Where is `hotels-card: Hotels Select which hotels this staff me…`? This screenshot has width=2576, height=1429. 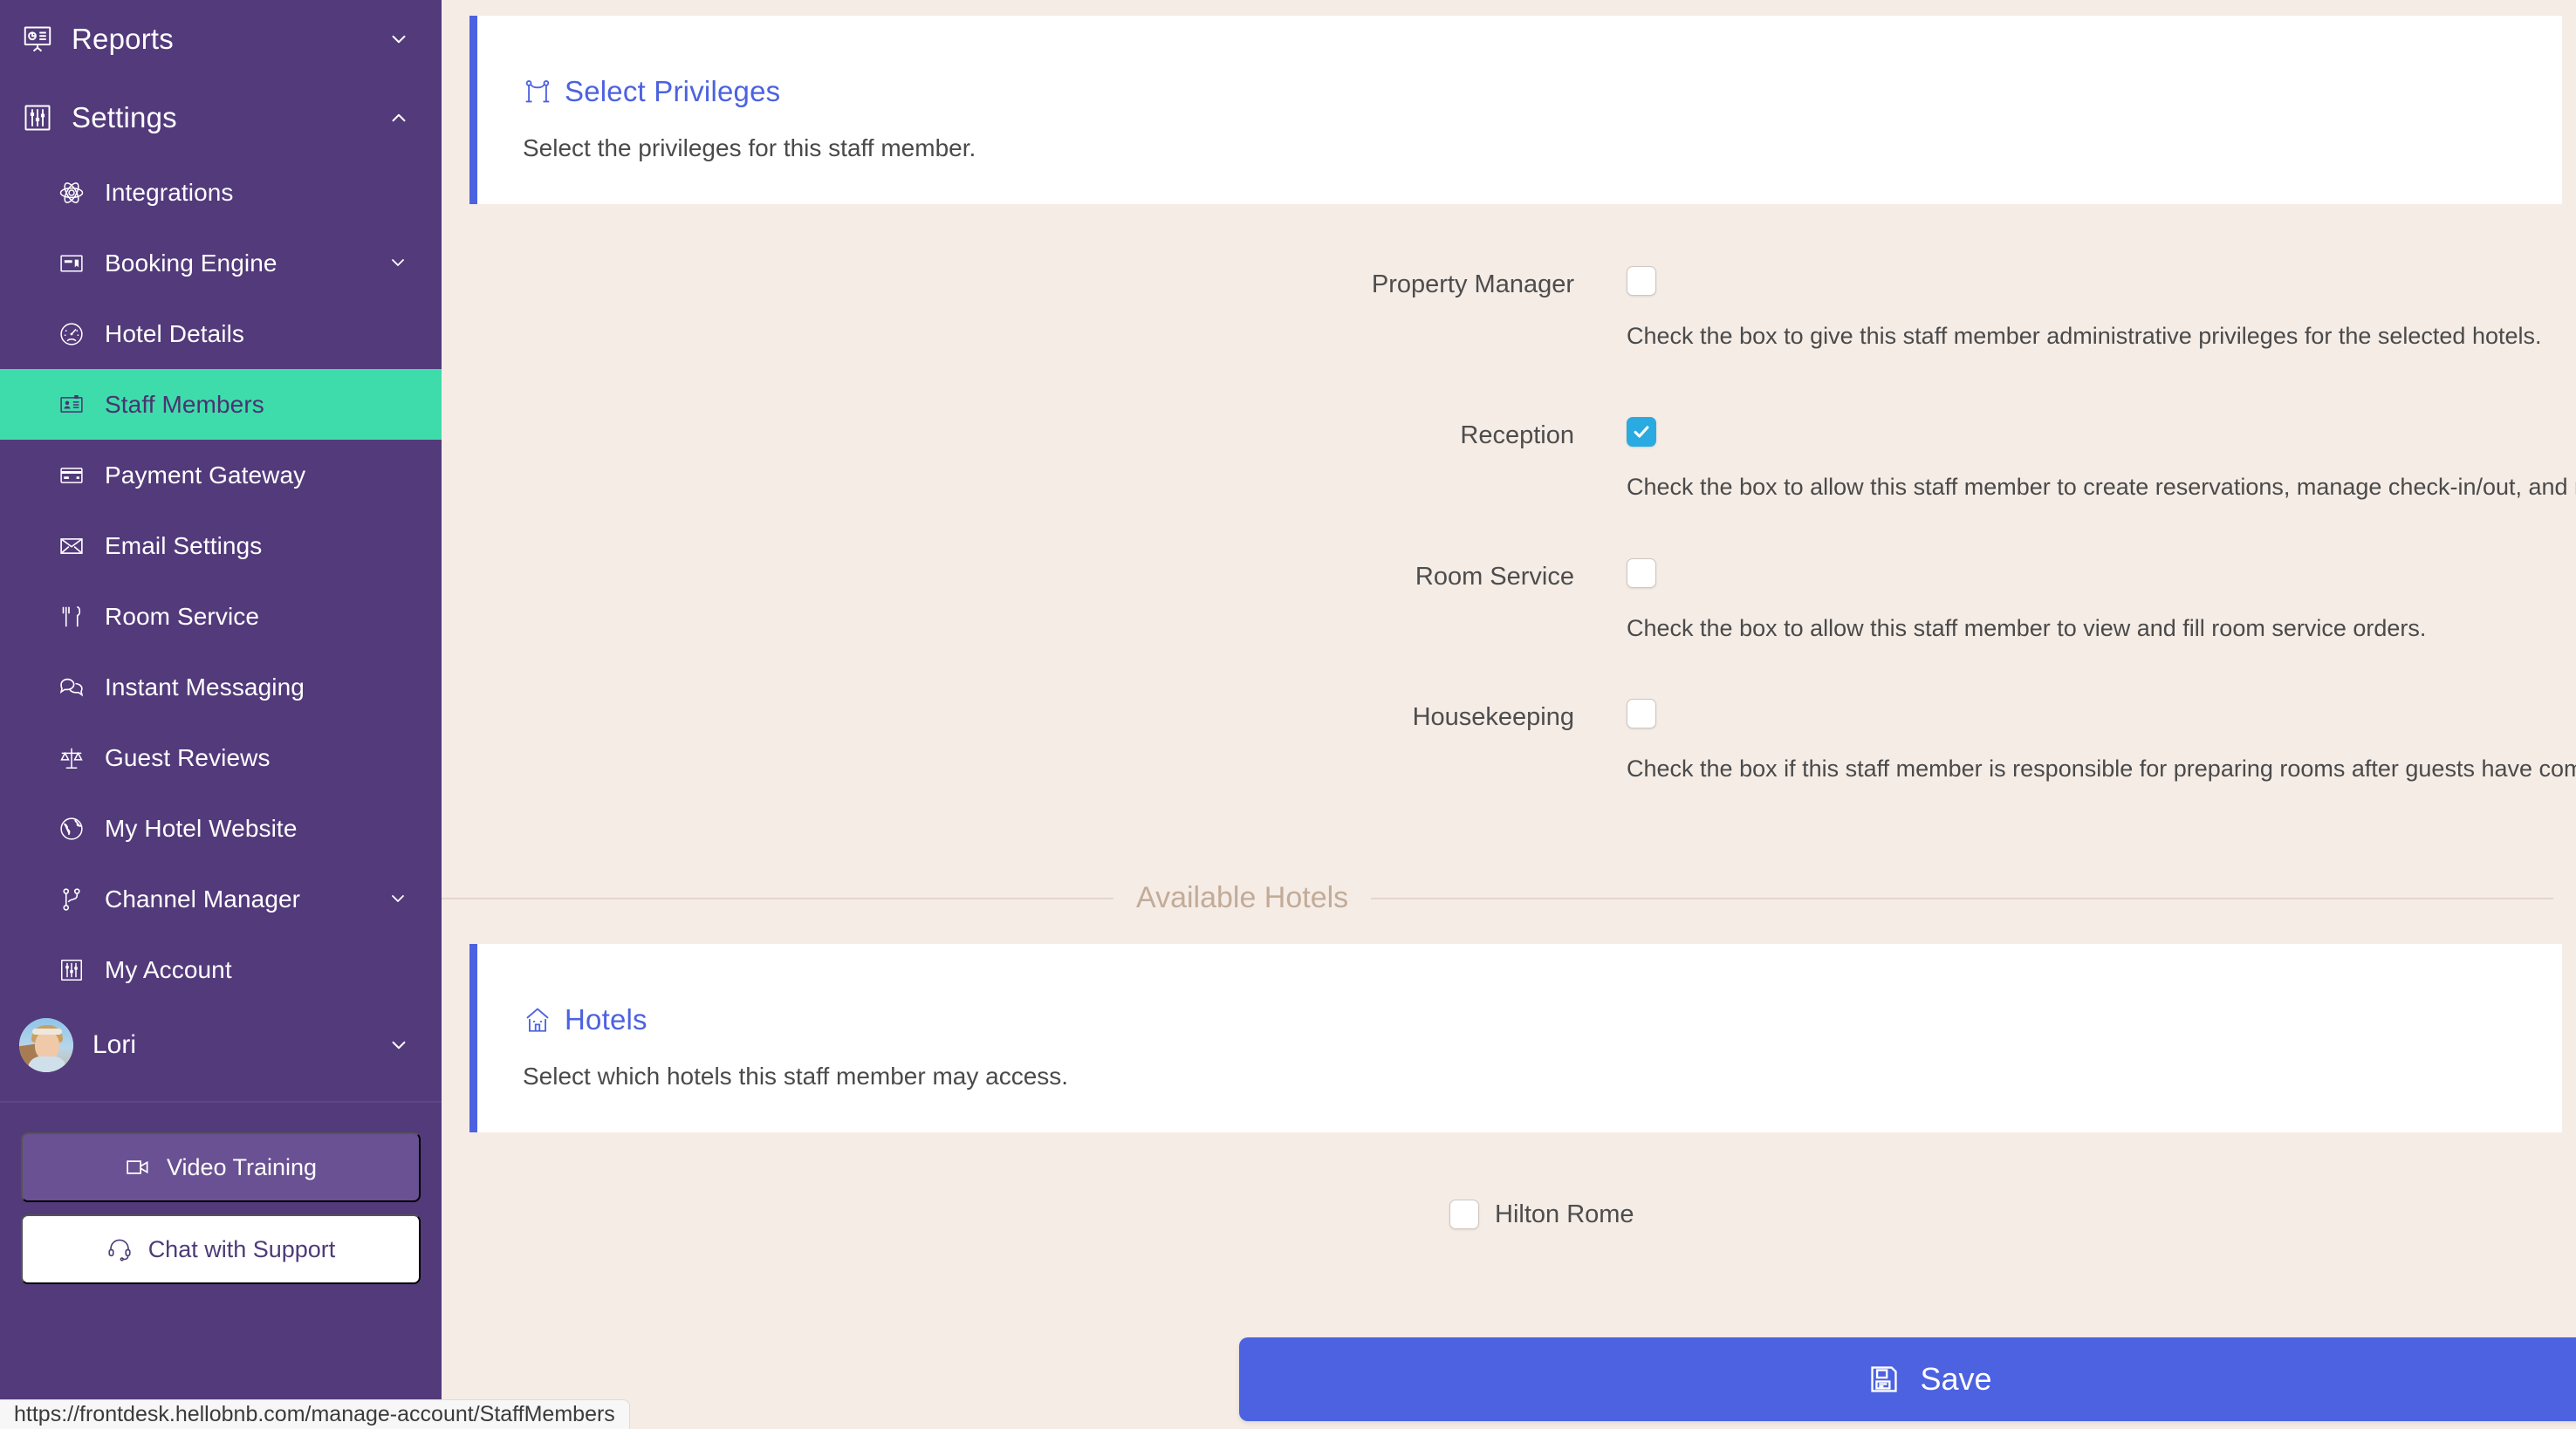 hotels-card: Hotels Select which hotels this staff me… is located at coordinates (1515, 1038).